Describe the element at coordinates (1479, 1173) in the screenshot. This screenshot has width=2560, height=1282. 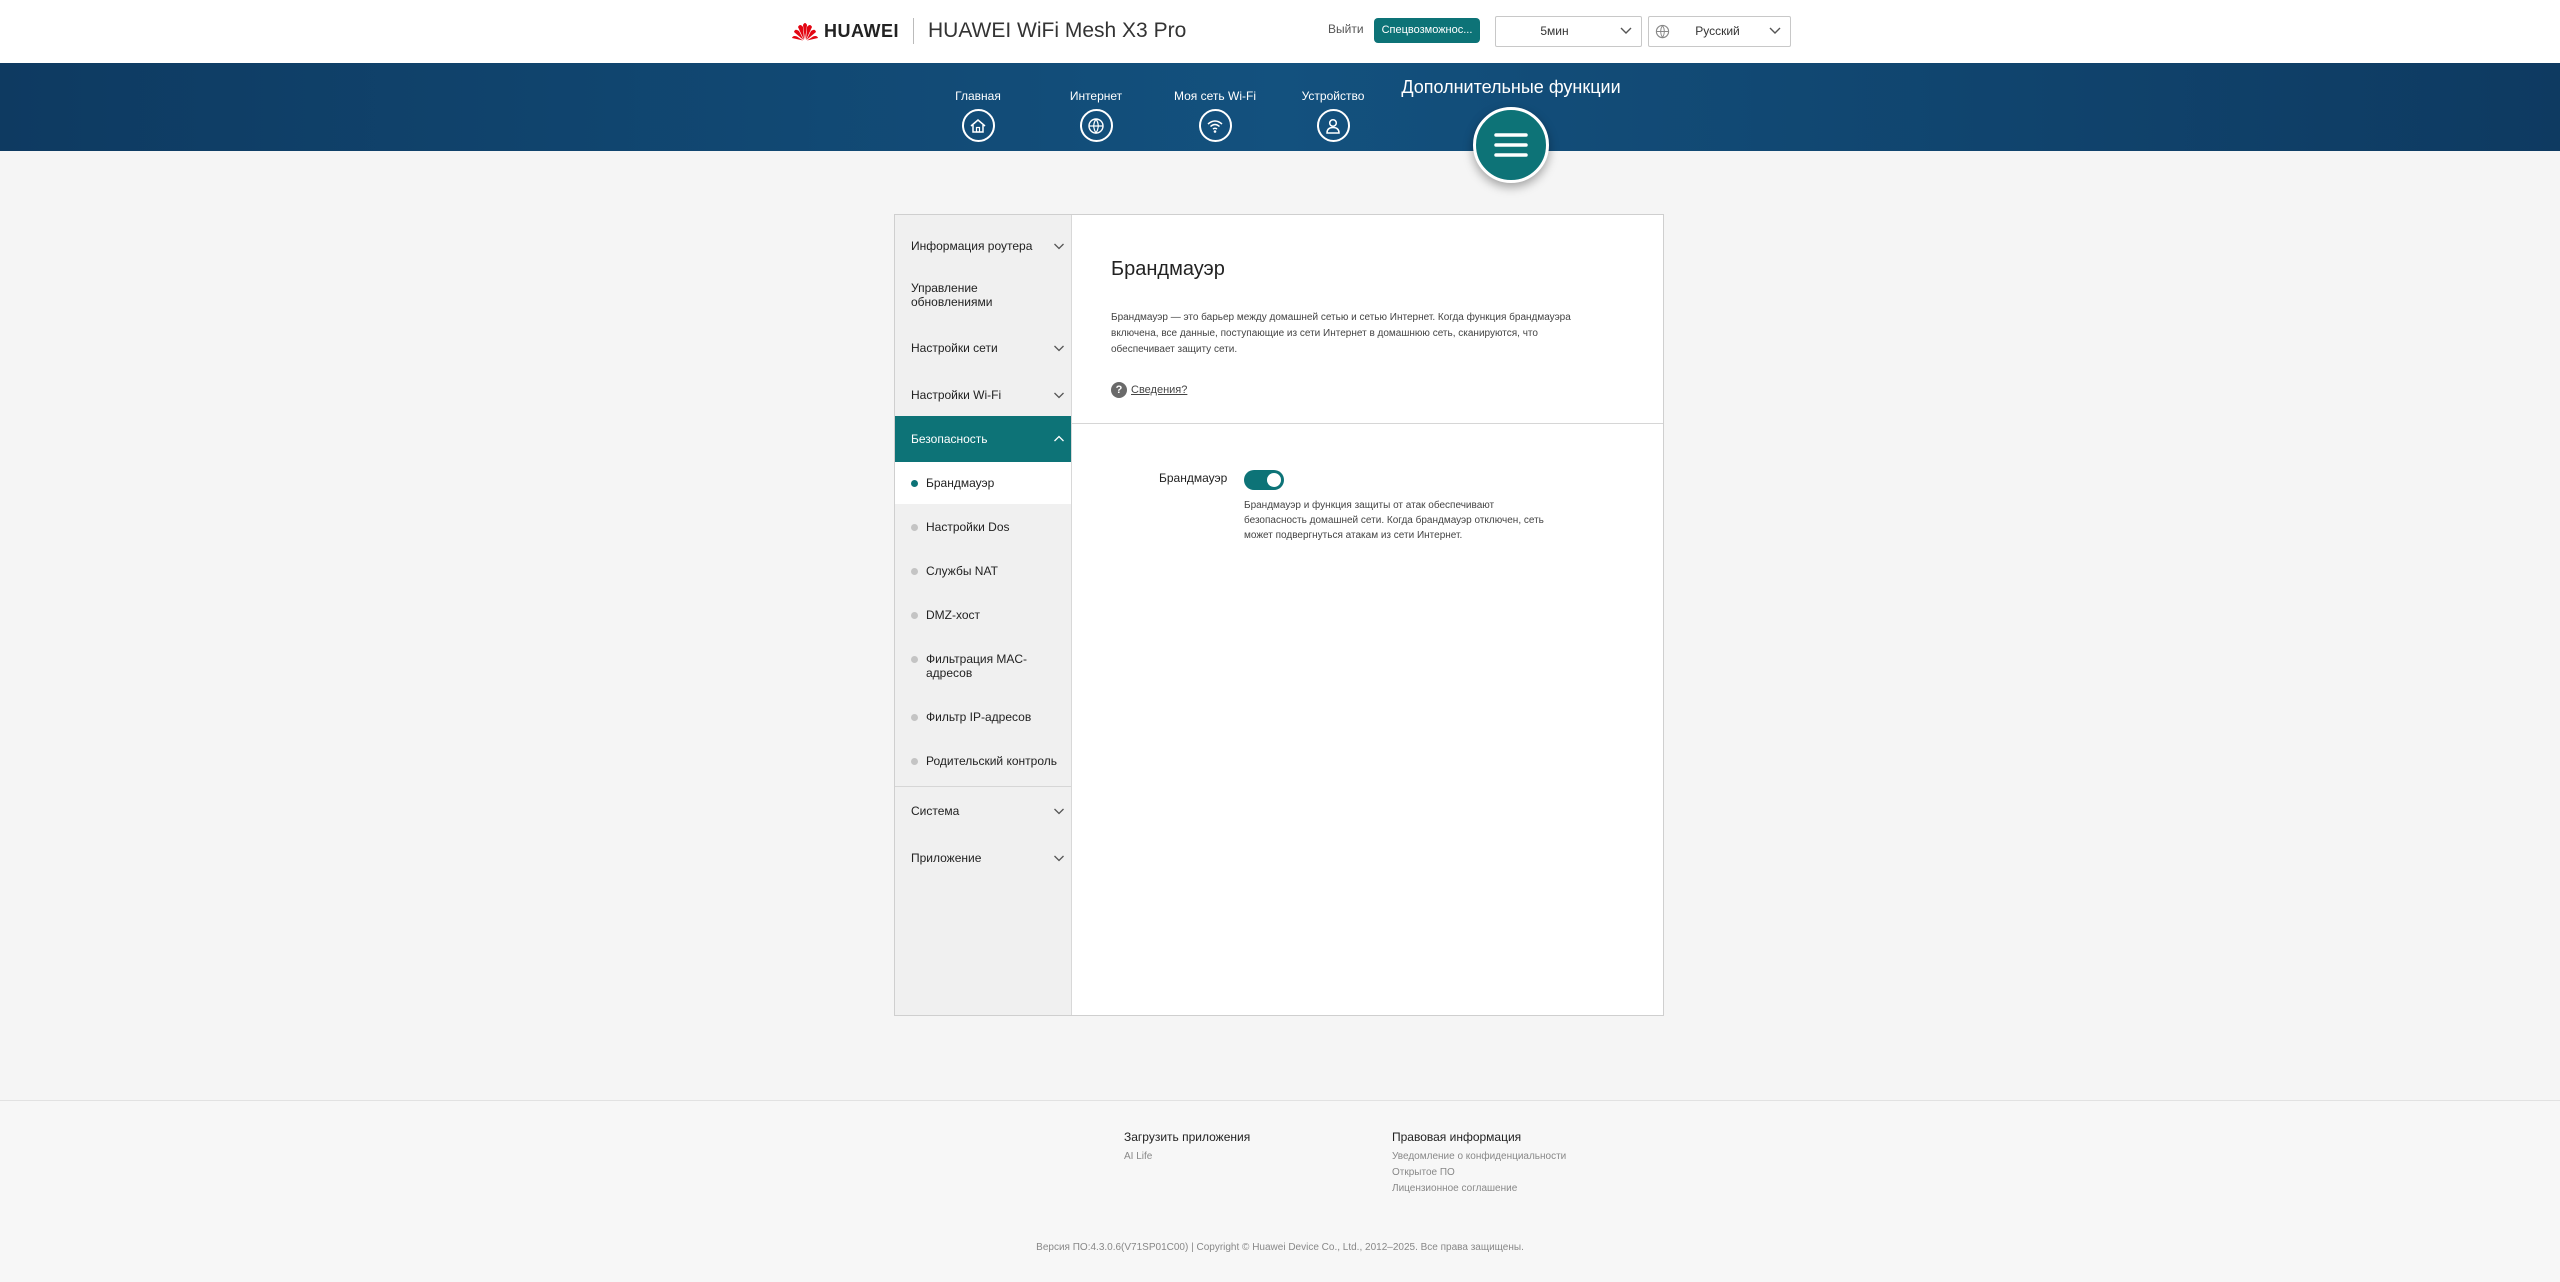
I see `footer-link-open-source: Открытое ПО` at that location.